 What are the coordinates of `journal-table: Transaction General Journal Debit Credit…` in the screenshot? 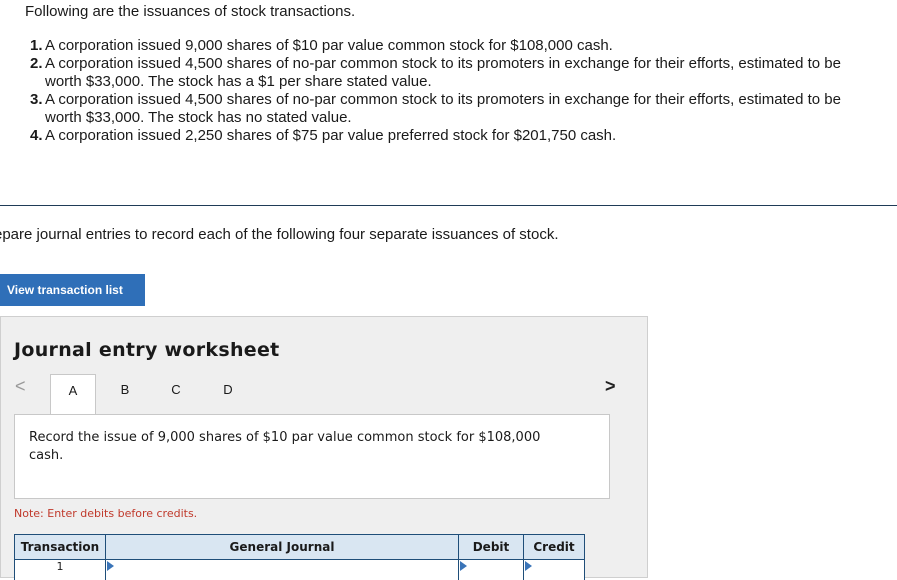 It's located at (299, 557).